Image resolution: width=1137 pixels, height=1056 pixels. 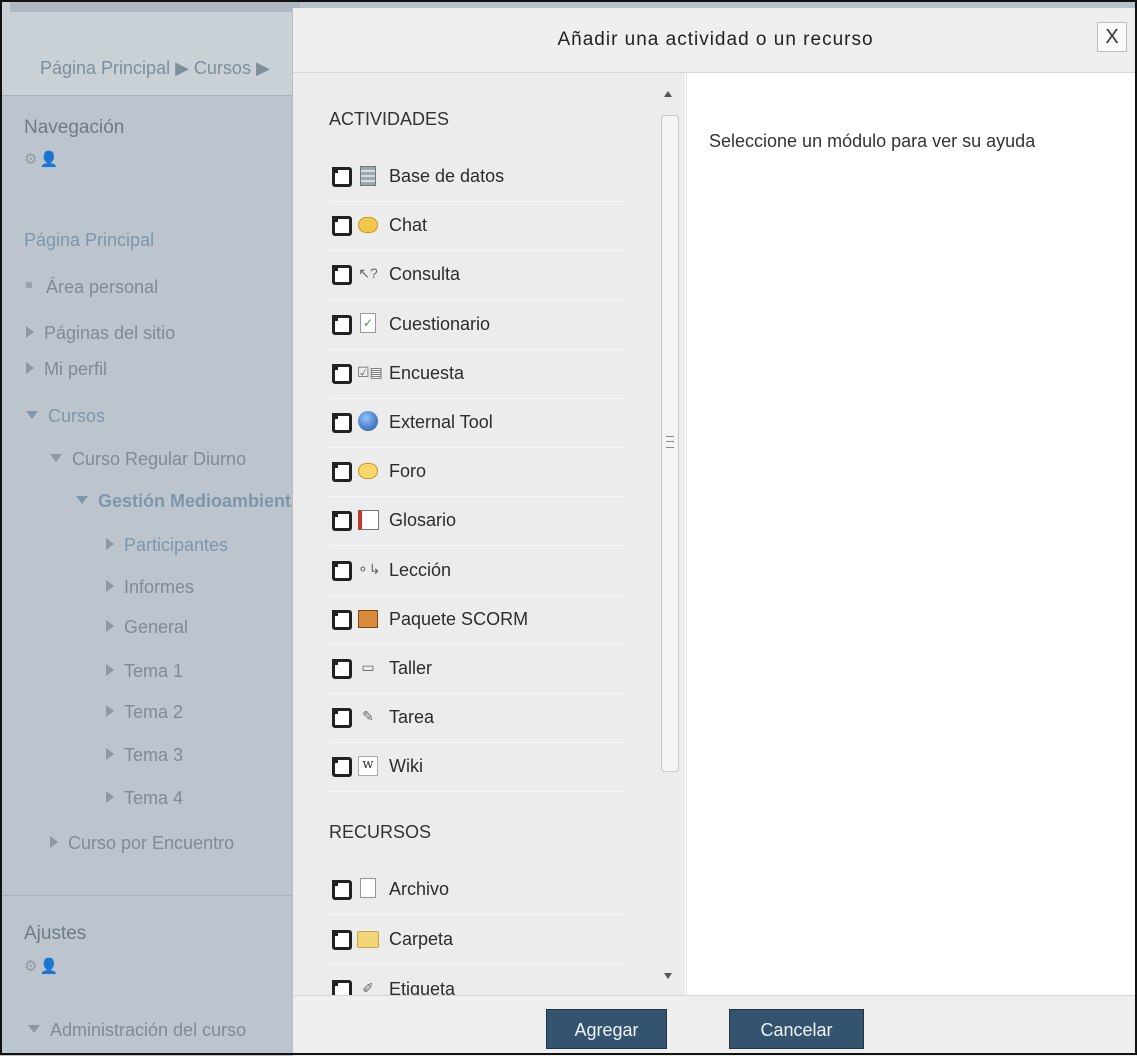 I want to click on nav-item: Gestión Medioambiental, so click(x=188, y=501).